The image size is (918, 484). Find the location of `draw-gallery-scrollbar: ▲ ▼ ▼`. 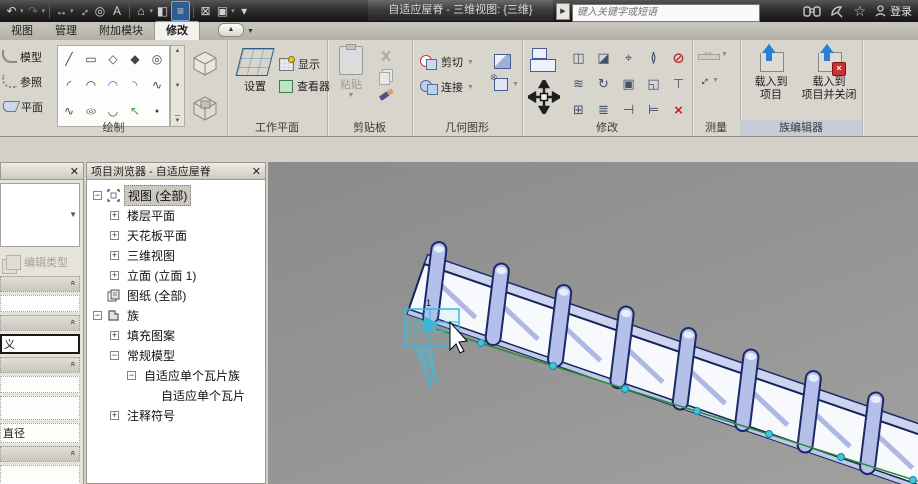

draw-gallery-scrollbar: ▲ ▼ ▼ is located at coordinates (177, 86).